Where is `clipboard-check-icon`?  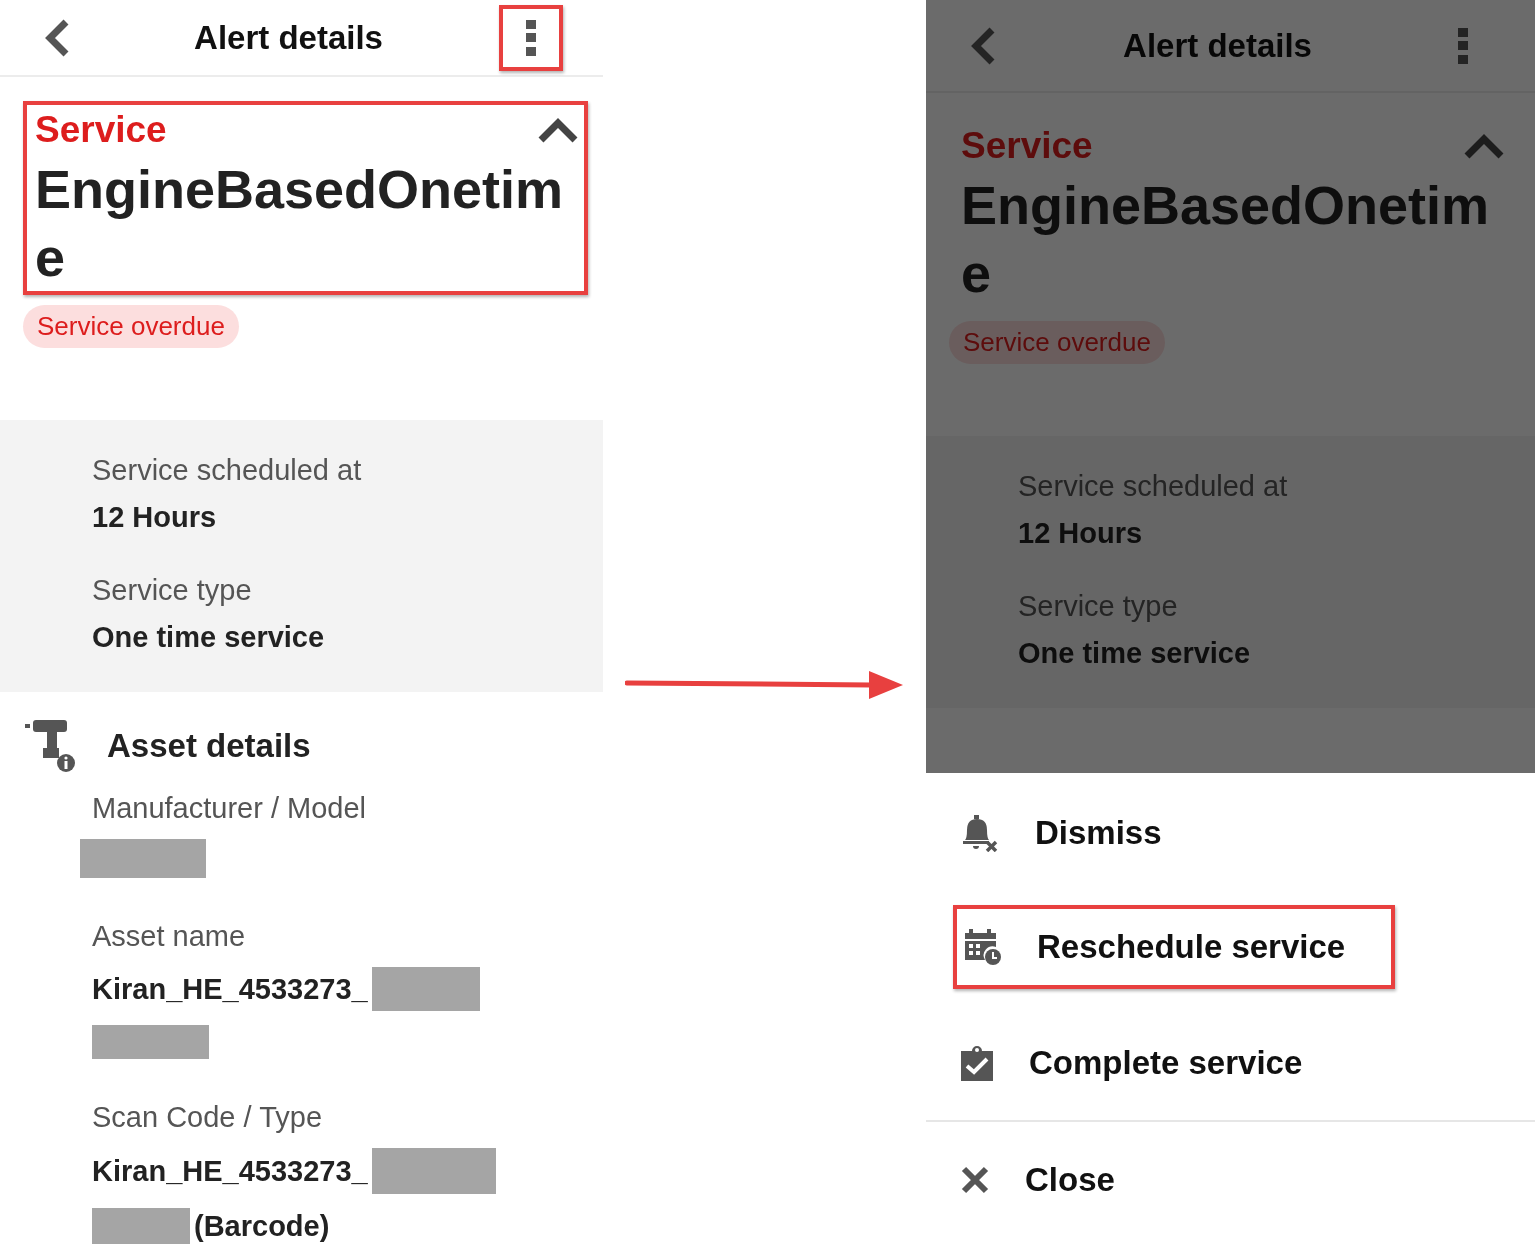 clipboard-check-icon is located at coordinates (977, 1062).